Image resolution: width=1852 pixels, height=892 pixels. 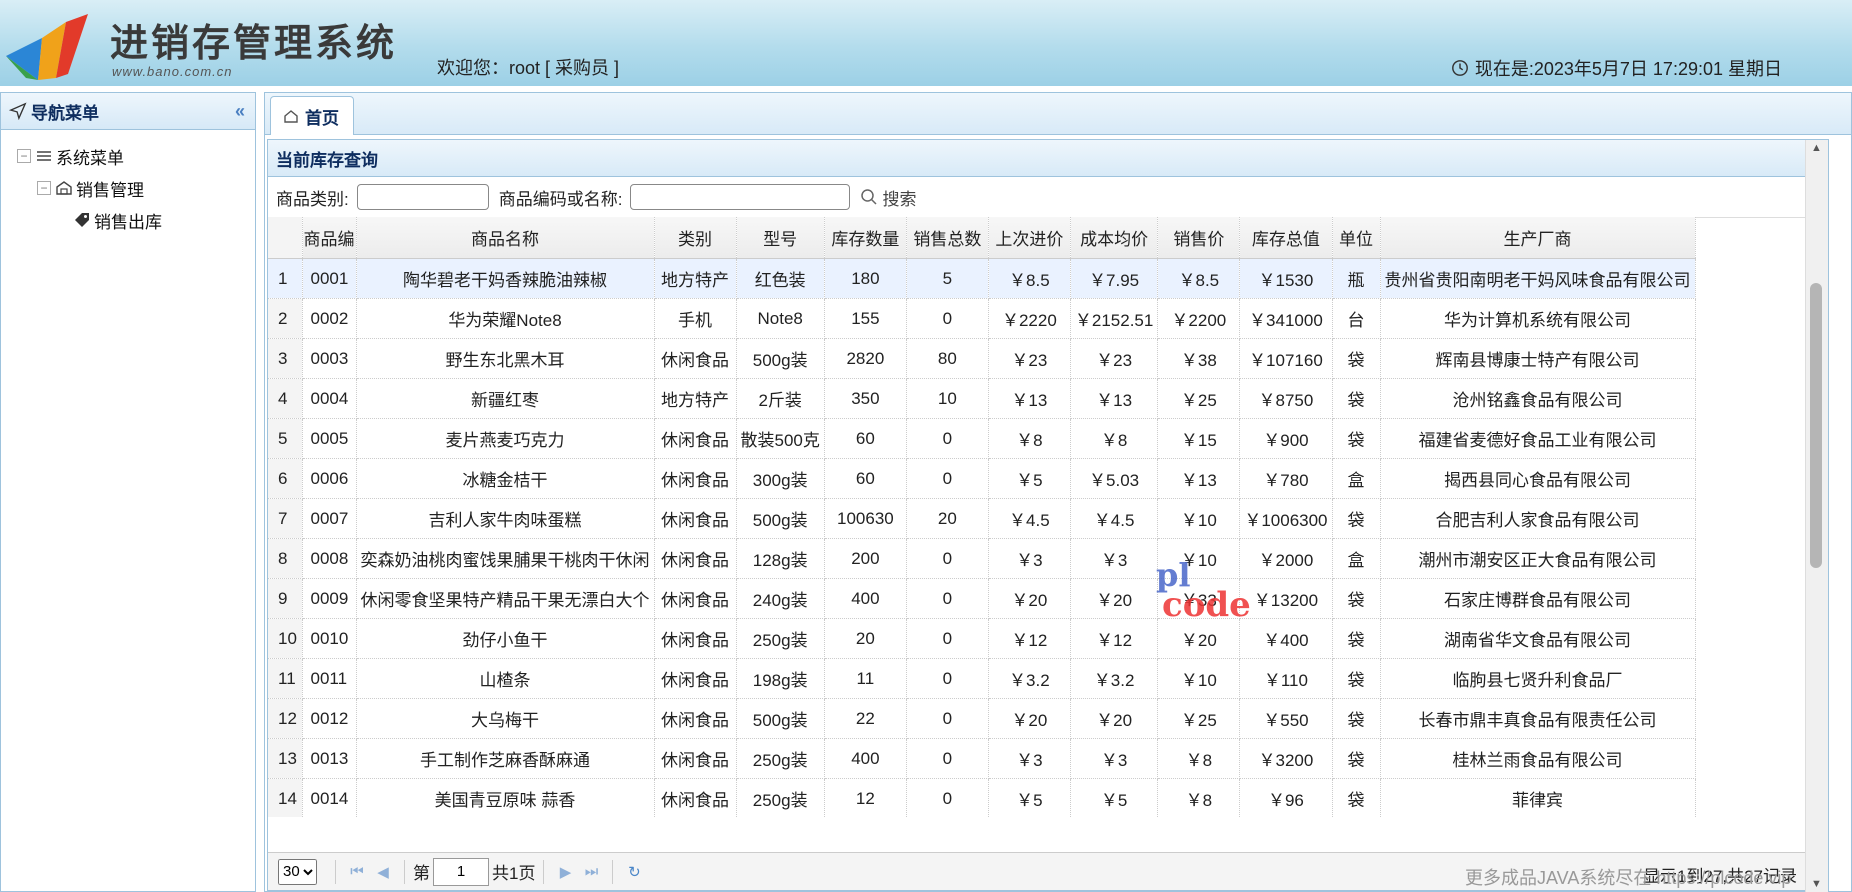 I want to click on table-cell: 500g装, so click(x=780, y=718).